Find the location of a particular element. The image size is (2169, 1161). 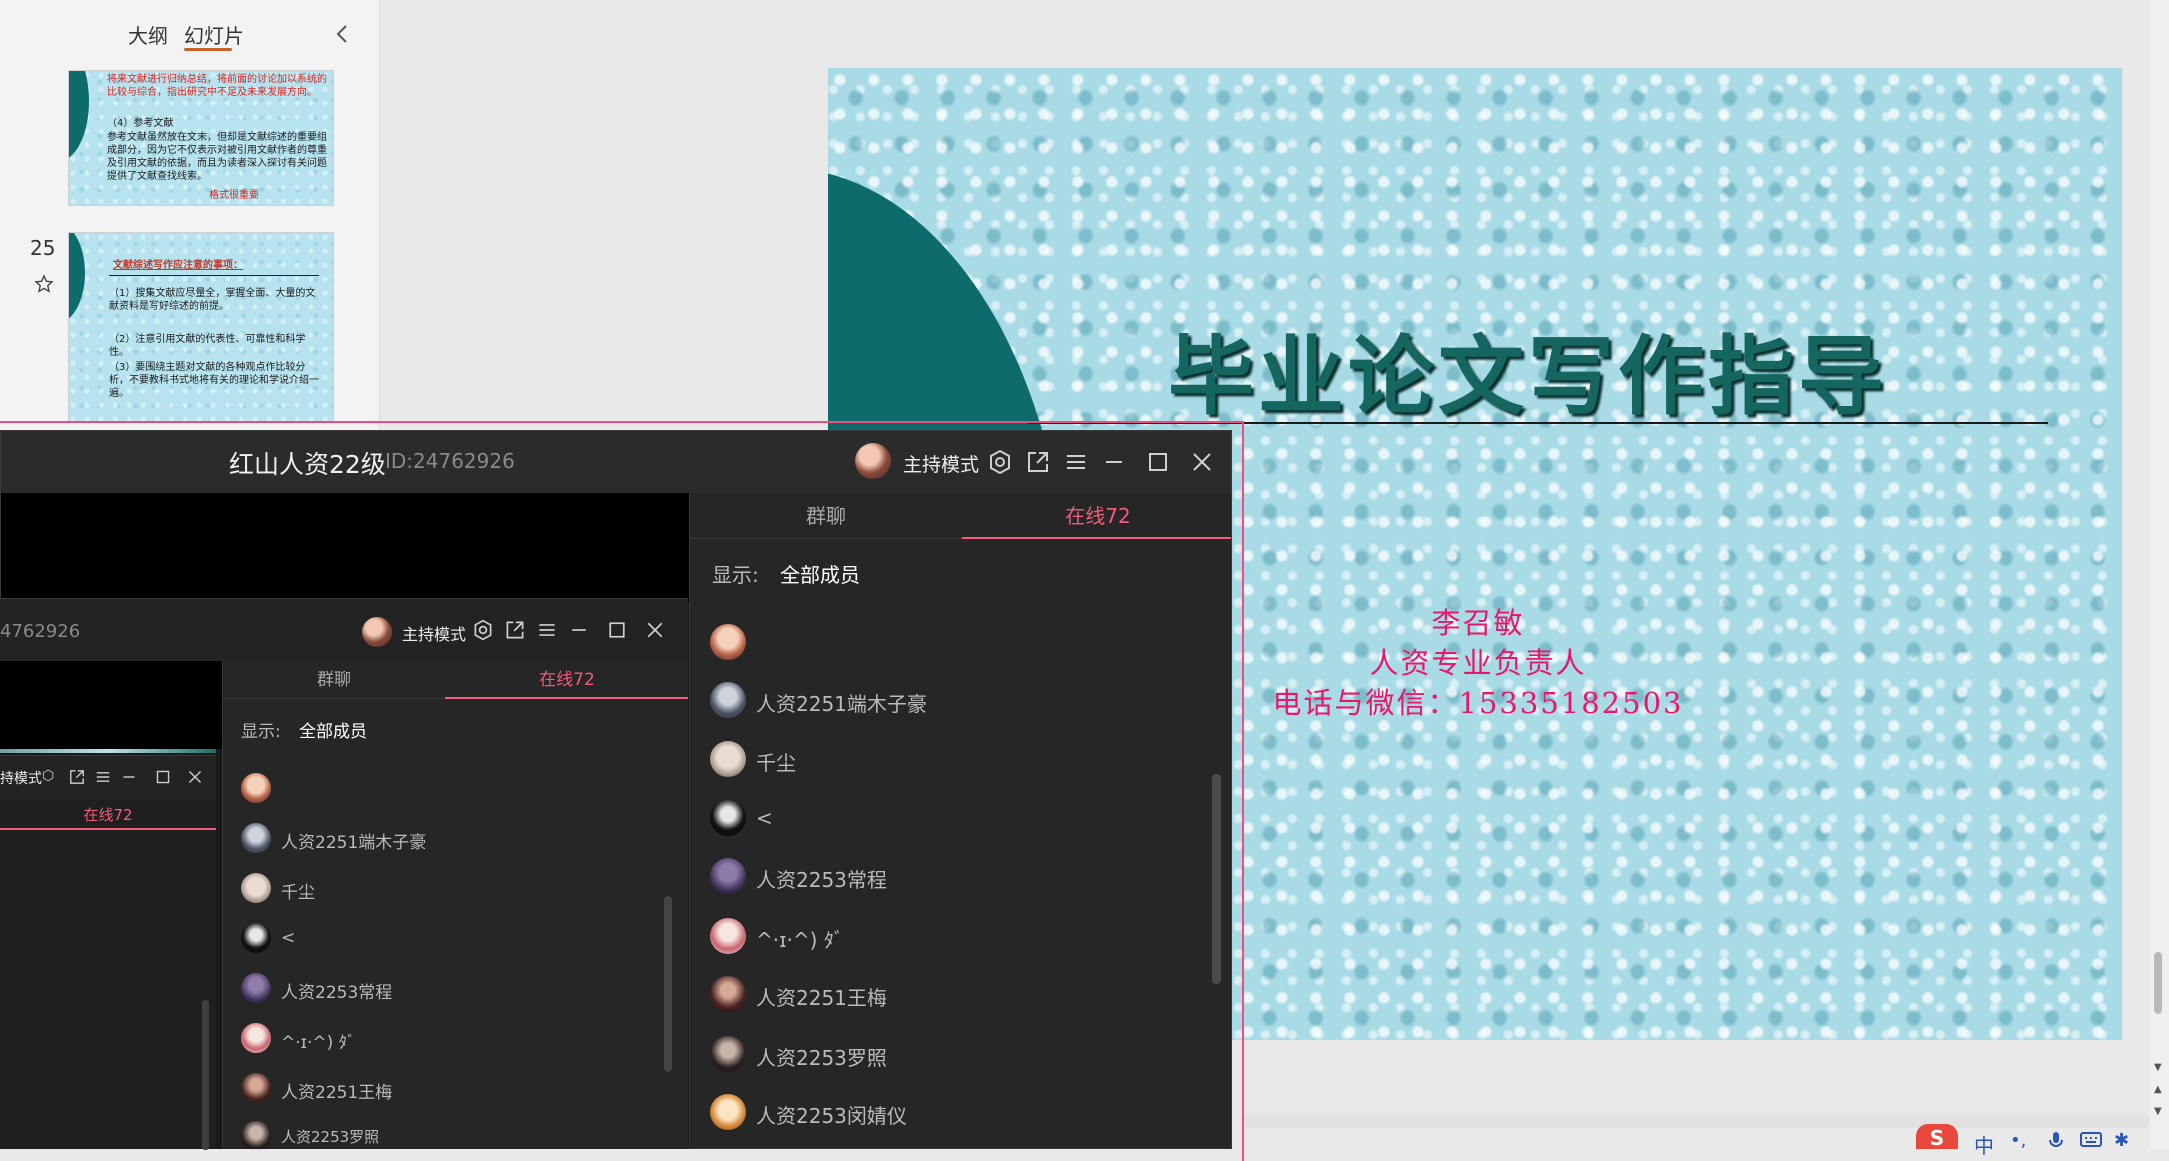

star-icon is located at coordinates (44, 284).